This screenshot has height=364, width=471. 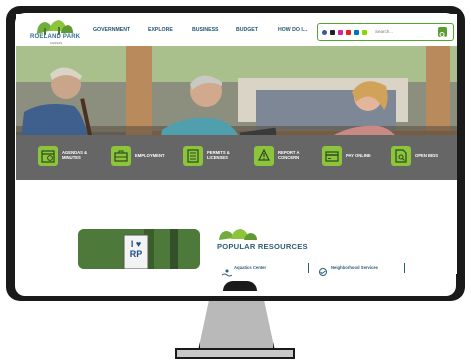 I want to click on quick-link-label: PAY ONLINE, so click(x=358, y=155).